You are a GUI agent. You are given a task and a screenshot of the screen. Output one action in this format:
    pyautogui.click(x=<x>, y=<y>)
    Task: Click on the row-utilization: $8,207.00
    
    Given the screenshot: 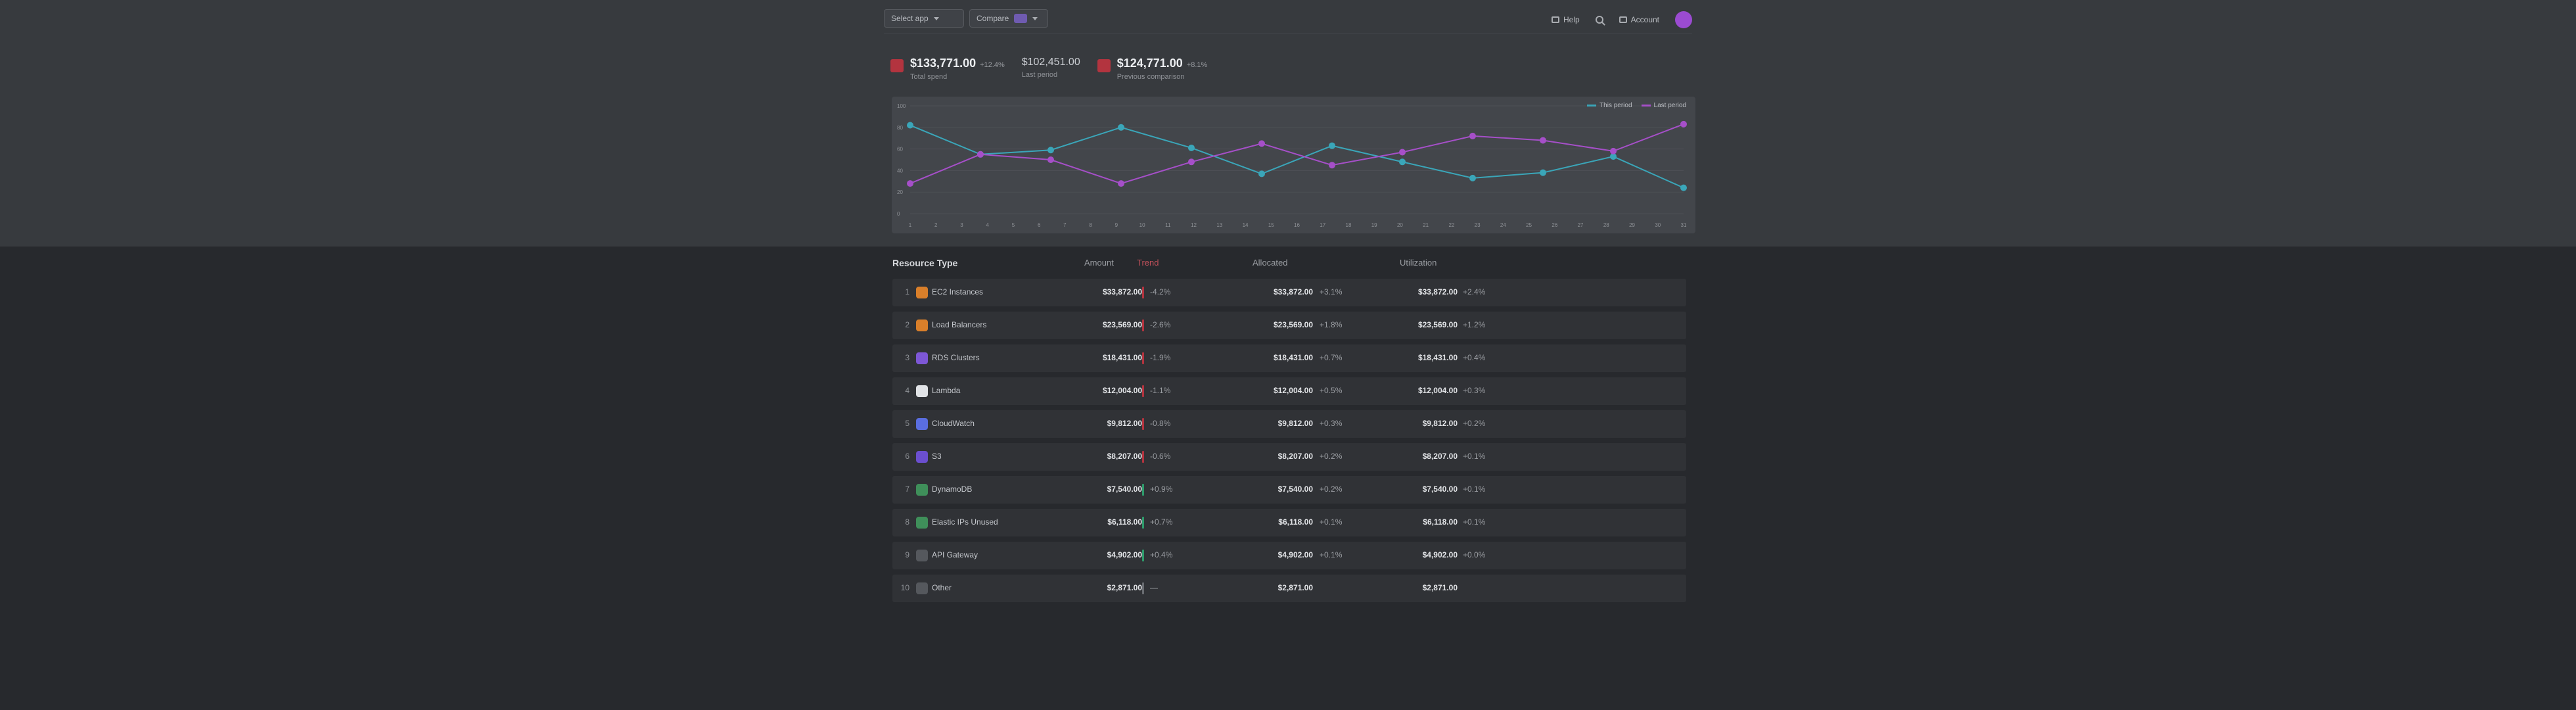 What is the action you would take?
    pyautogui.click(x=1440, y=456)
    